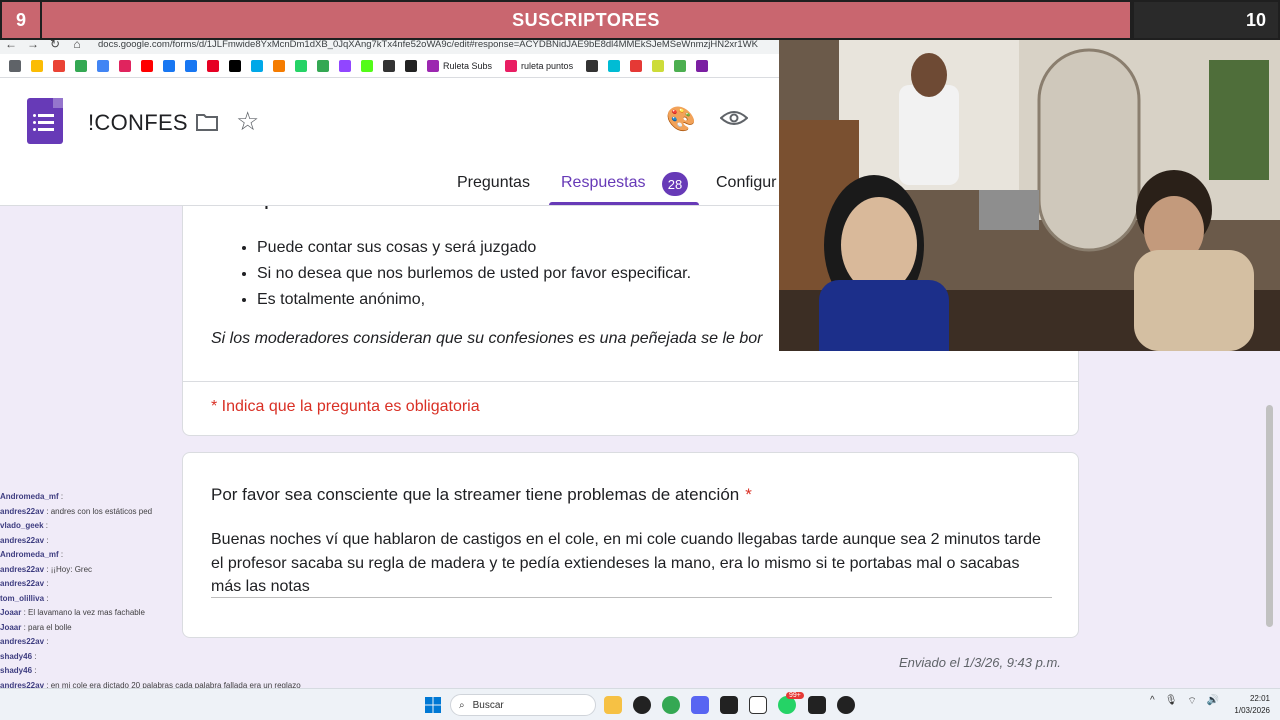 The width and height of the screenshot is (1280, 720). Describe the element at coordinates (1171, 701) in the screenshot. I see `microphone-icon: 🎙` at that location.